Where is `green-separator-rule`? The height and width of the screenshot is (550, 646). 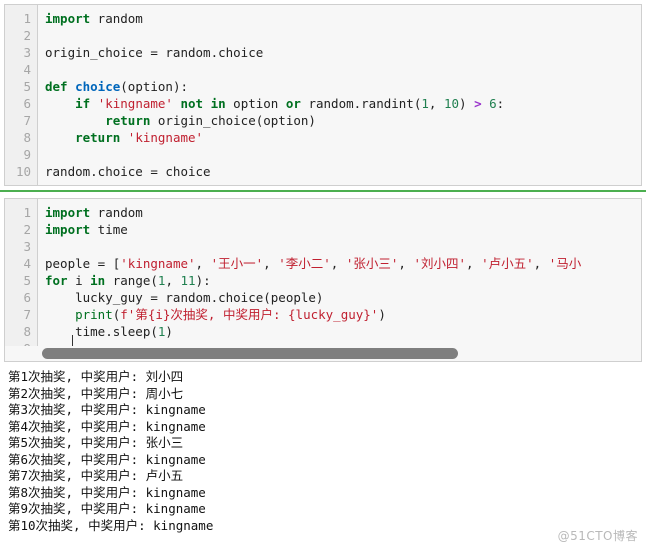
green-separator-rule is located at coordinates (323, 191).